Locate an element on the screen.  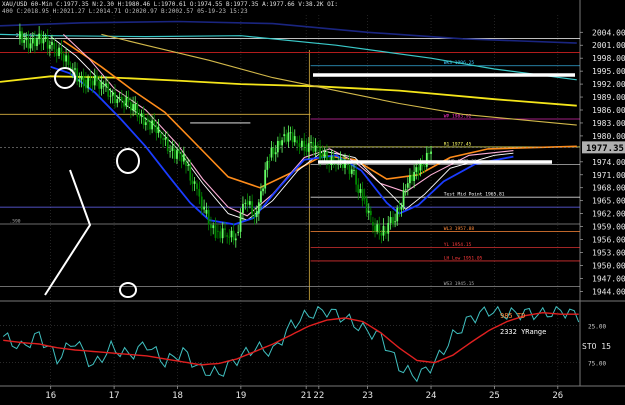
y-tick-label: 1968.00 is located at coordinates (608, 188).